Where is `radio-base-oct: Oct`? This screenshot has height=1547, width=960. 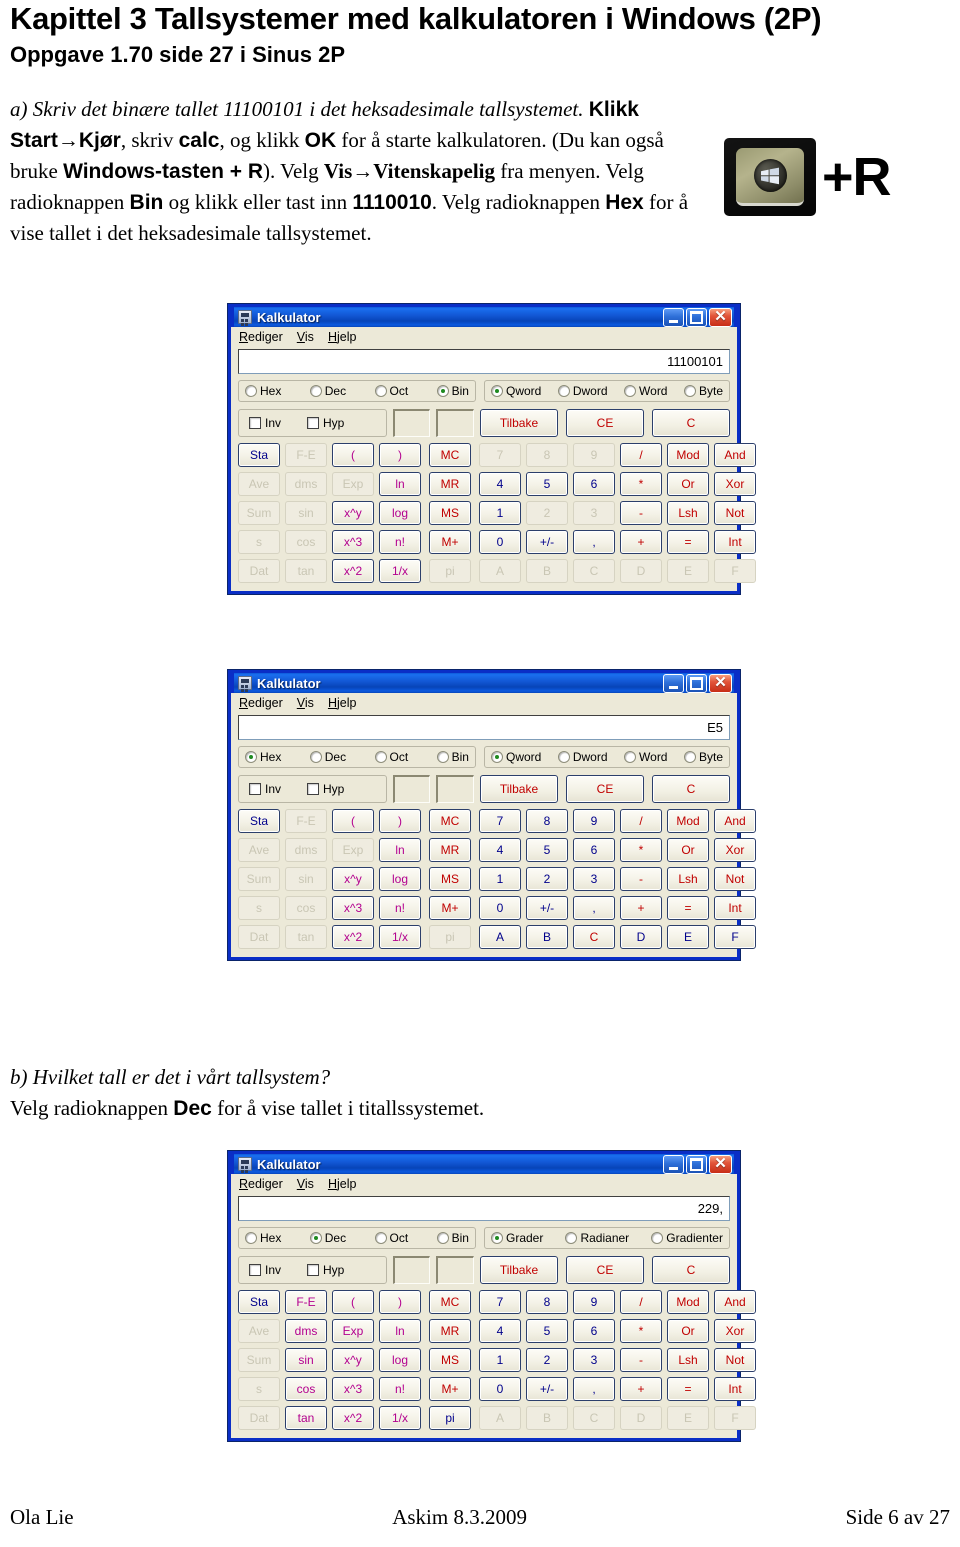
radio-base-oct: Oct is located at coordinates (392, 391).